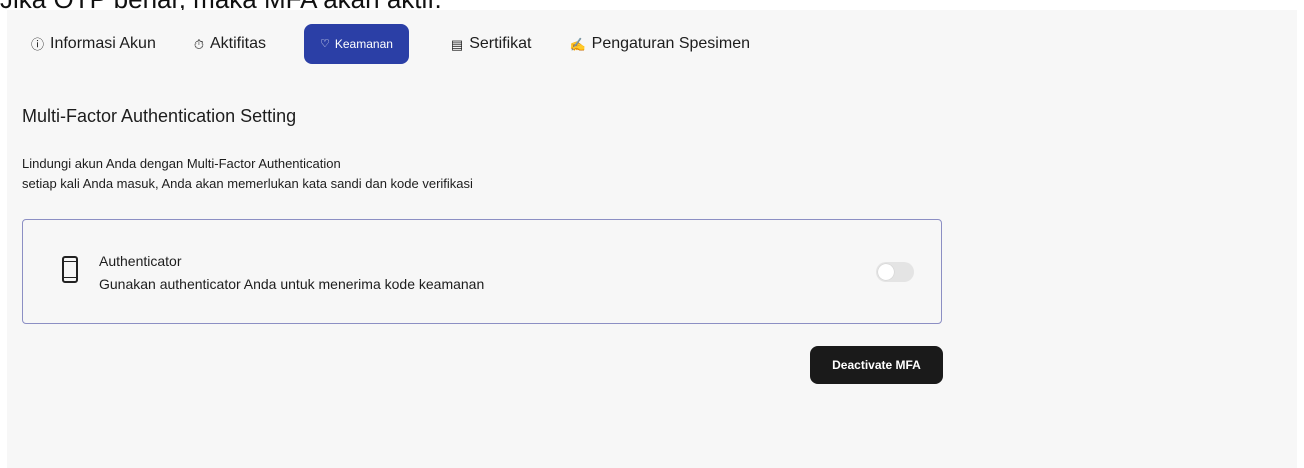 This screenshot has height=468, width=1304. What do you see at coordinates (198, 44) in the screenshot?
I see `activity-icon: ⏱` at bounding box center [198, 44].